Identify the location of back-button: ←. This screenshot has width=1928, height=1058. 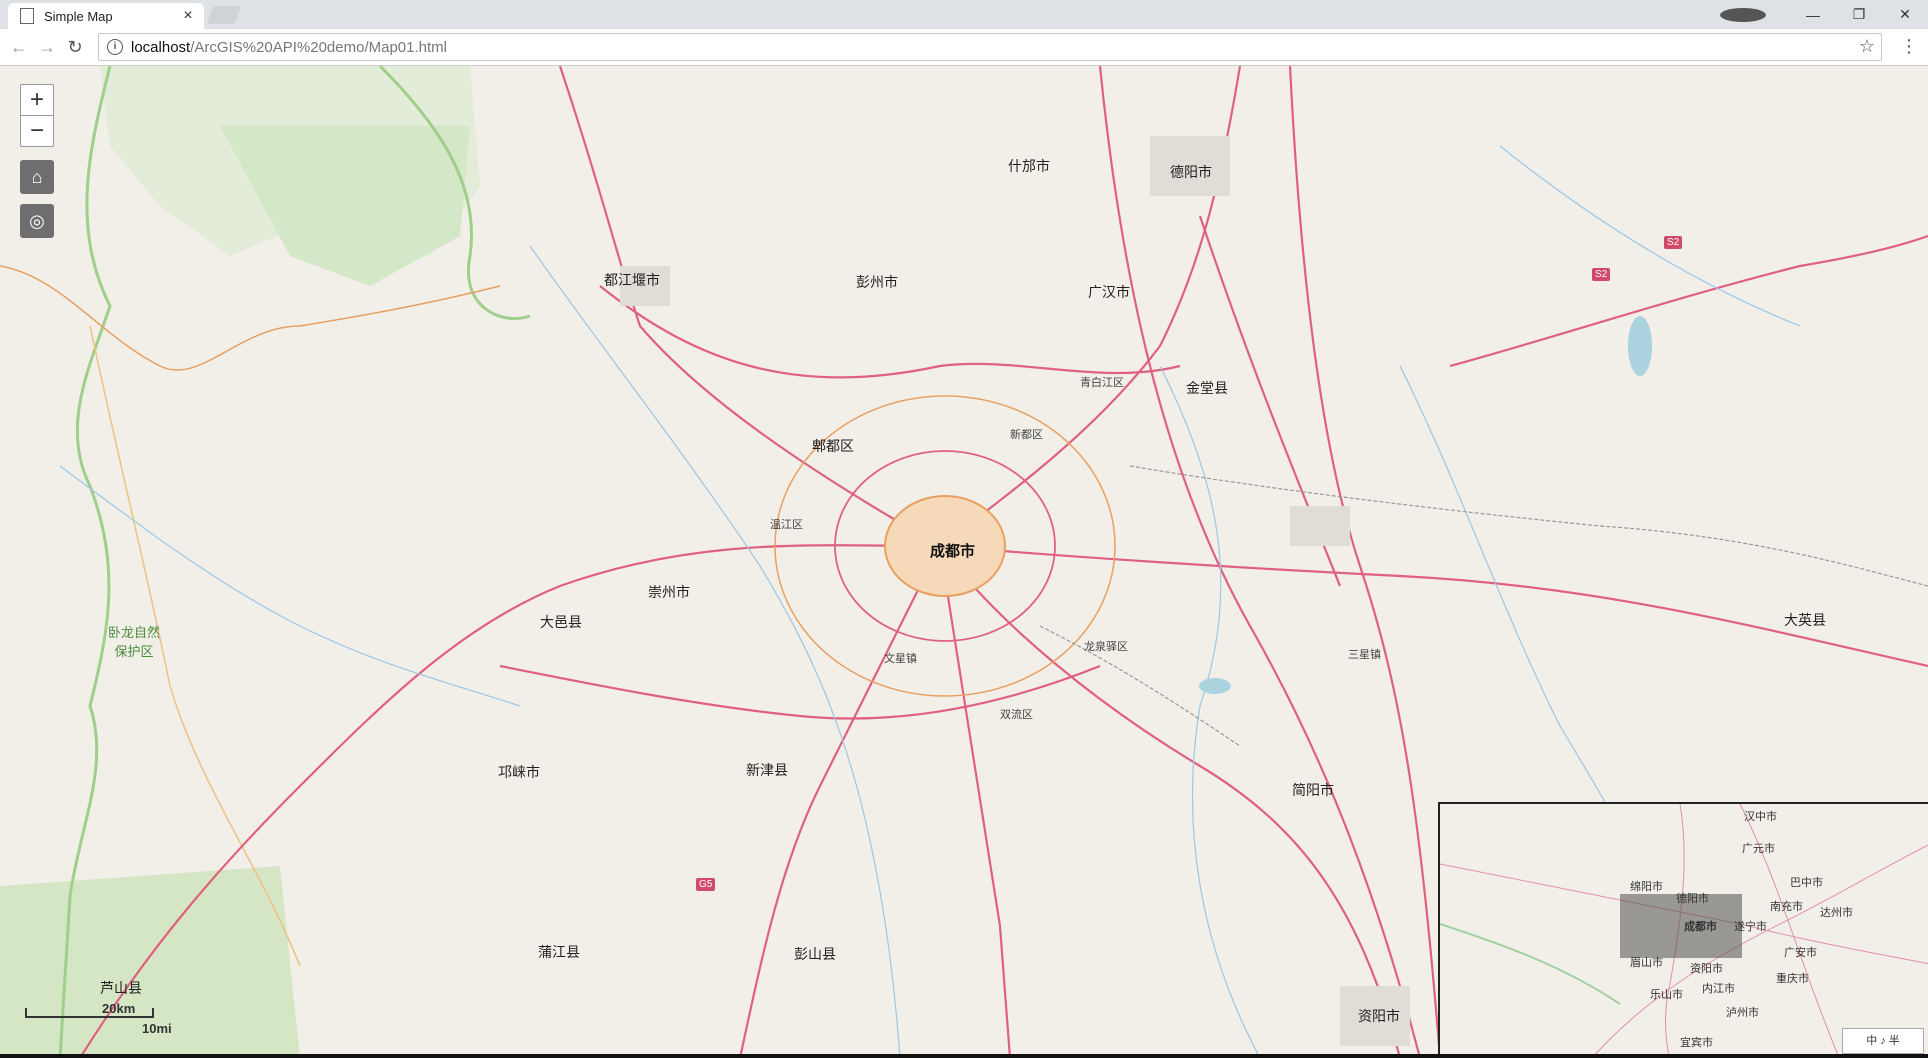
(19, 47).